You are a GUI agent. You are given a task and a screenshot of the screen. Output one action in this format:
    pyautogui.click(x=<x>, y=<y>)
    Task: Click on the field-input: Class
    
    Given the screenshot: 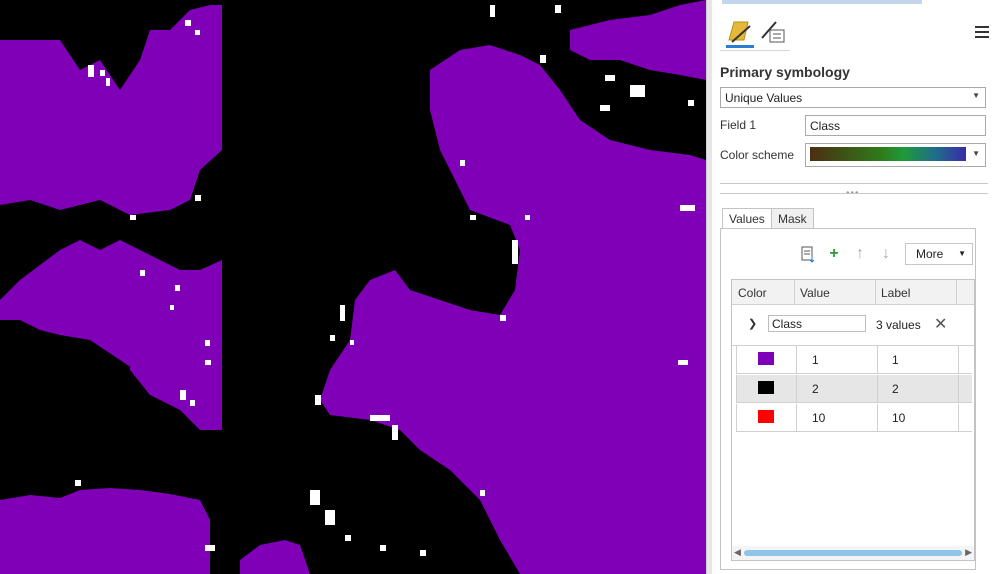 What is the action you would take?
    pyautogui.click(x=895, y=125)
    